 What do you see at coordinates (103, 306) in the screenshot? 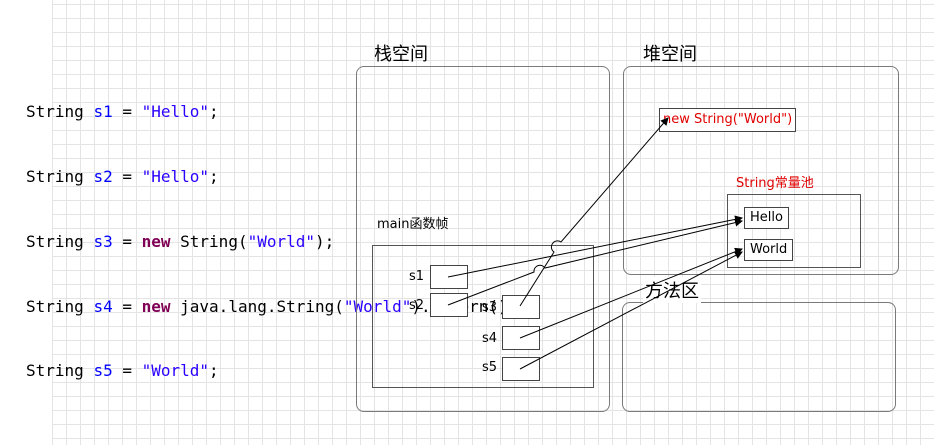
I see `code-variable: s4` at bounding box center [103, 306].